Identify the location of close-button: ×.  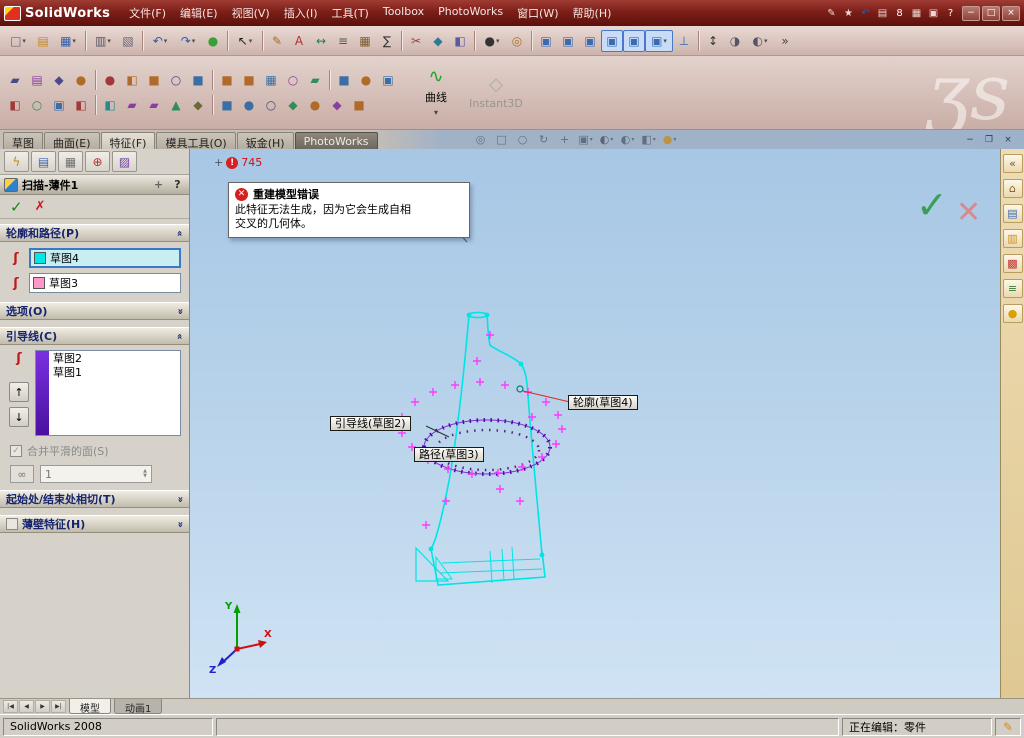
(1011, 13).